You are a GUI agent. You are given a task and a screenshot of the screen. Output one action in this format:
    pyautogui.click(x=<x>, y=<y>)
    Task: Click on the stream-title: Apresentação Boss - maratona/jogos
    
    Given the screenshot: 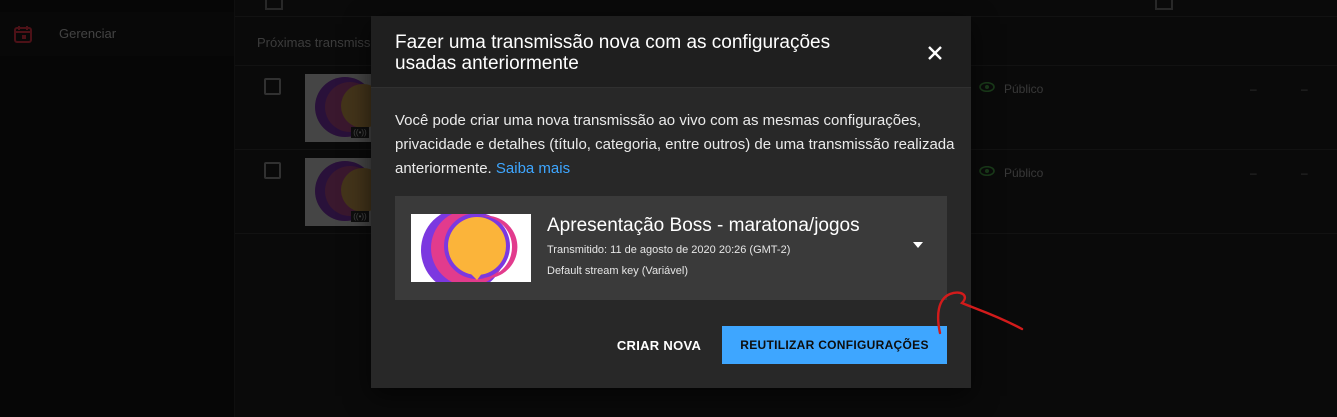 What is the action you would take?
    pyautogui.click(x=703, y=225)
    